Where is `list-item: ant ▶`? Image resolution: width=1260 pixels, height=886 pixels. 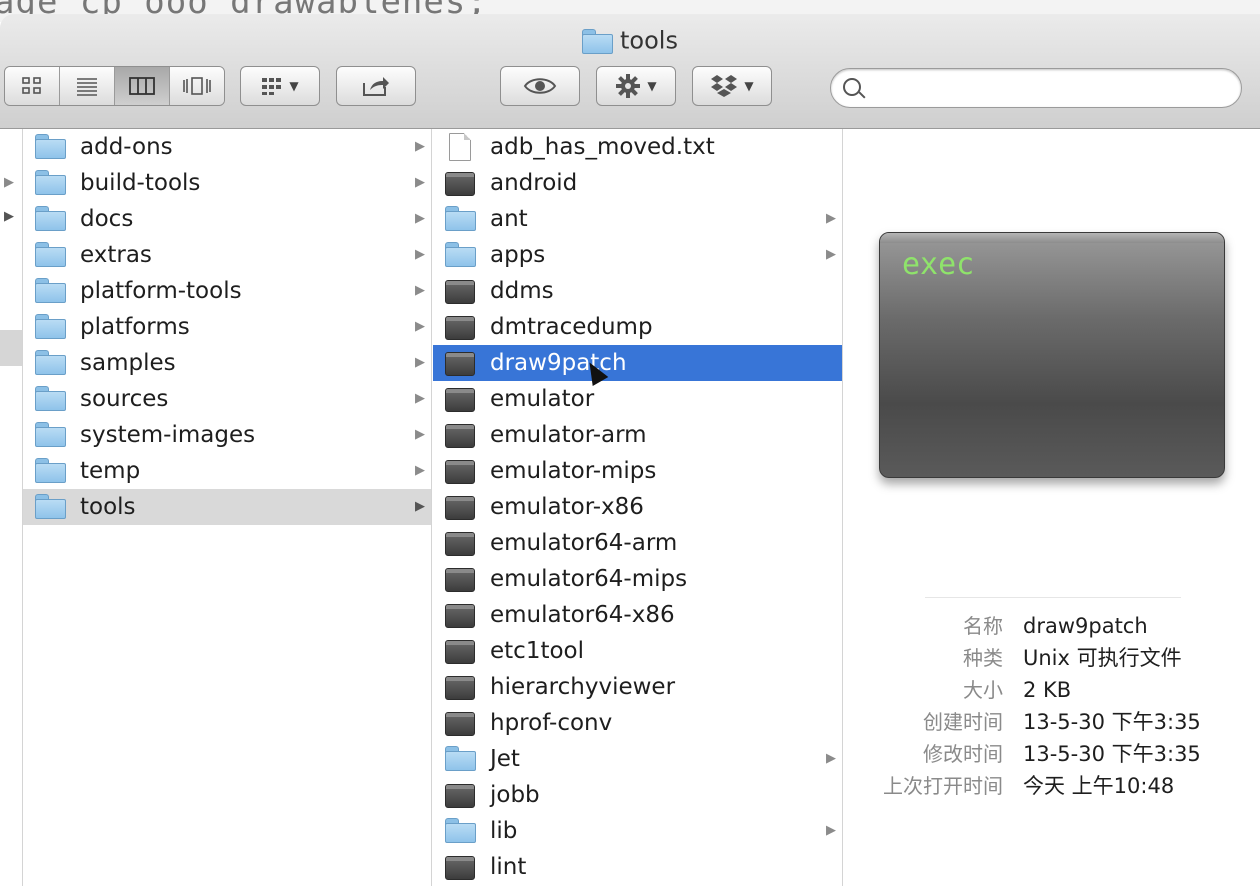
list-item: ant ▶ is located at coordinates (637, 219).